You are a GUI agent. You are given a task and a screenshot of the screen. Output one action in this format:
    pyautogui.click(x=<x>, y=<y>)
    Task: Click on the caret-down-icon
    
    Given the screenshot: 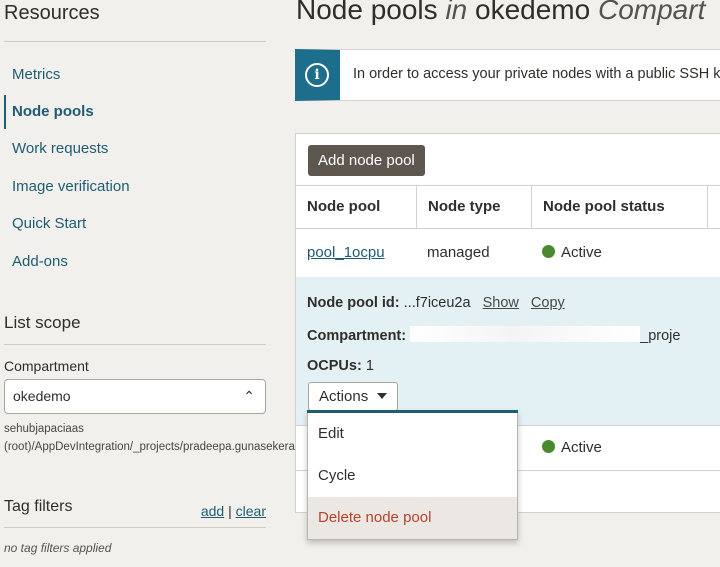 What is the action you would take?
    pyautogui.click(x=382, y=396)
    